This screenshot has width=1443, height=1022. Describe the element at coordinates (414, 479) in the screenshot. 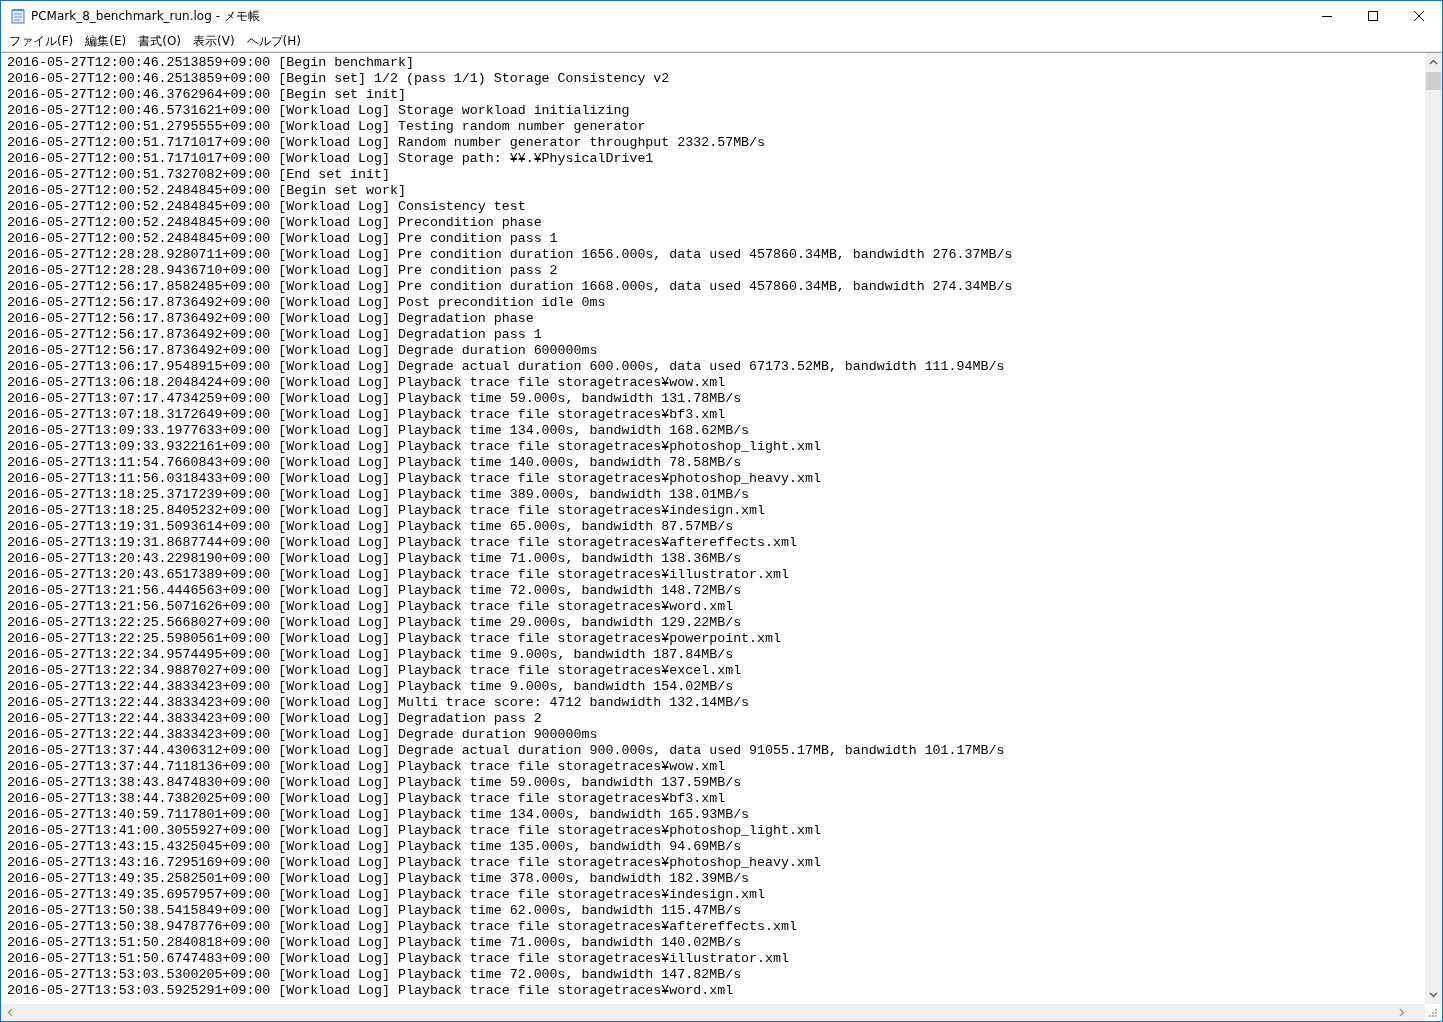

I see `text-line: 2016-05-27T13:11:56.0318433+09:00 [Workload Log] Playback trace file storagetraces¥photoshop_heavy.xml` at that location.